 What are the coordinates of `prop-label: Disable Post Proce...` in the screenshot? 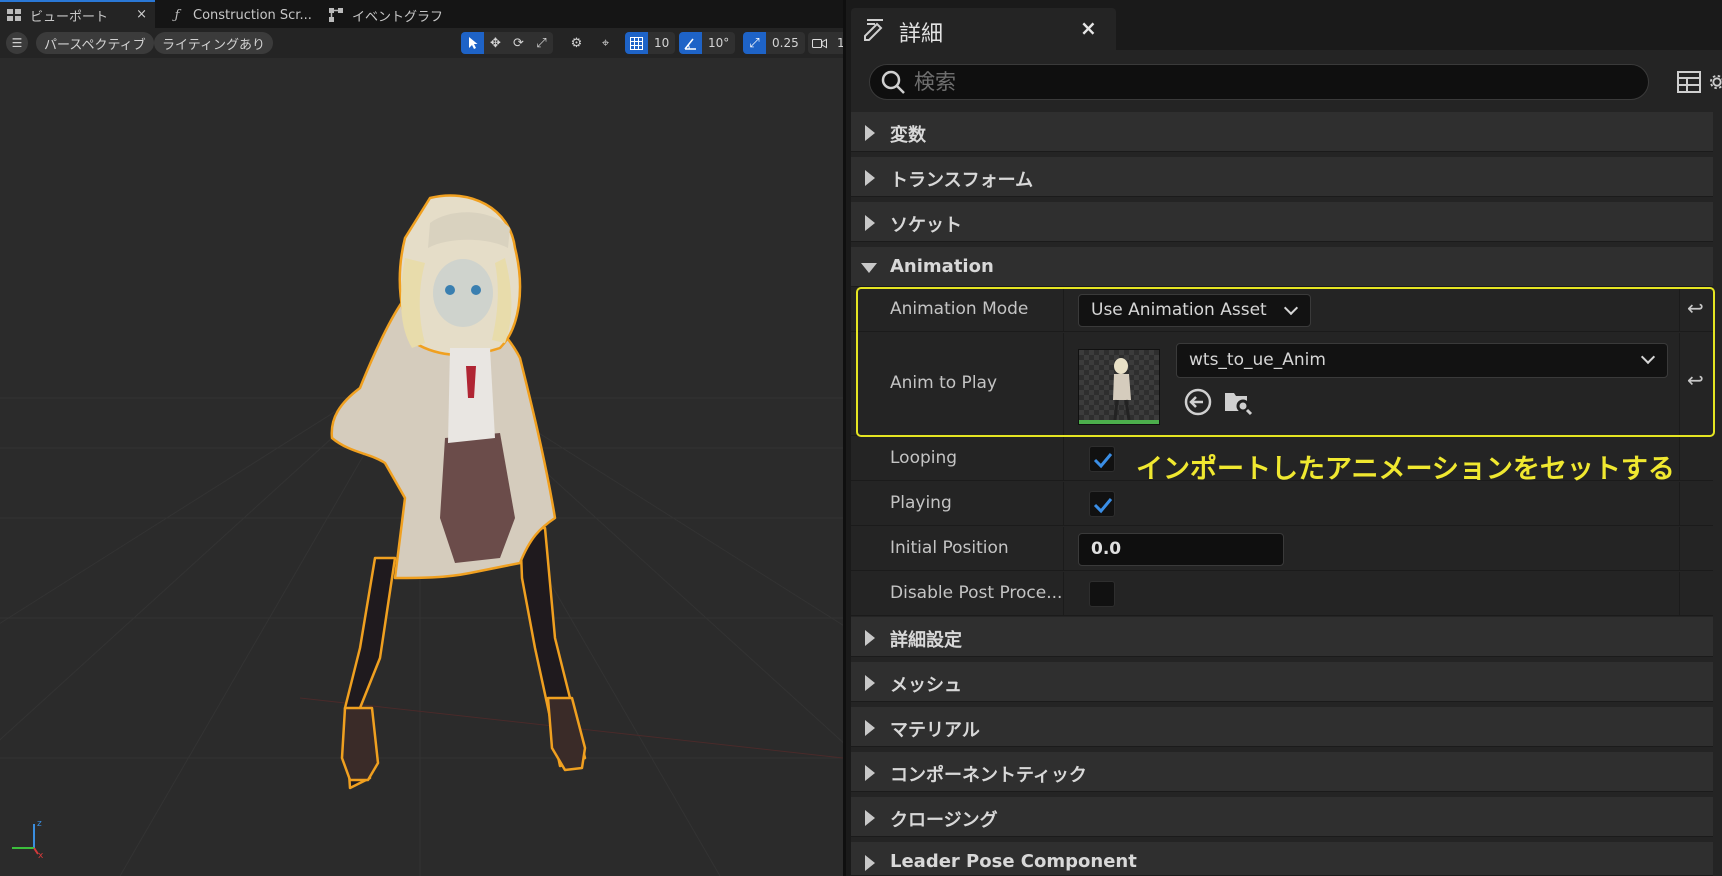 It's located at (976, 593).